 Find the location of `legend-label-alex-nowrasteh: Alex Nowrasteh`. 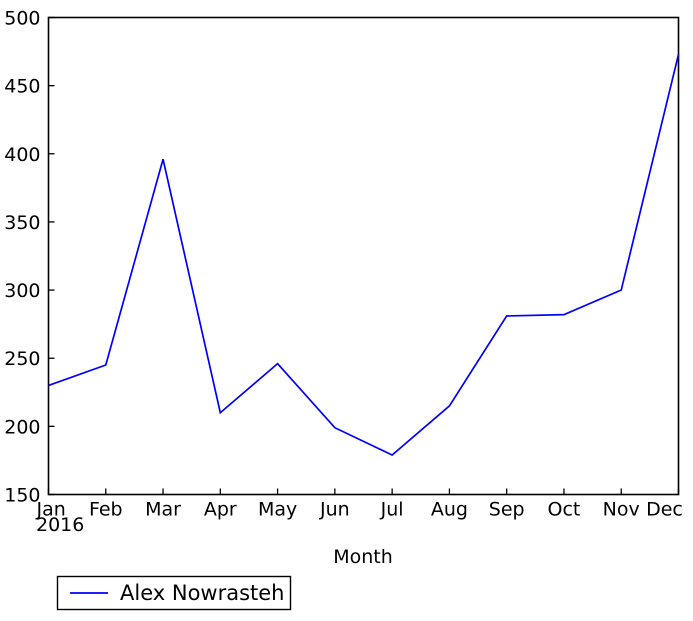

legend-label-alex-nowrasteh: Alex Nowrasteh is located at coordinates (202, 593).